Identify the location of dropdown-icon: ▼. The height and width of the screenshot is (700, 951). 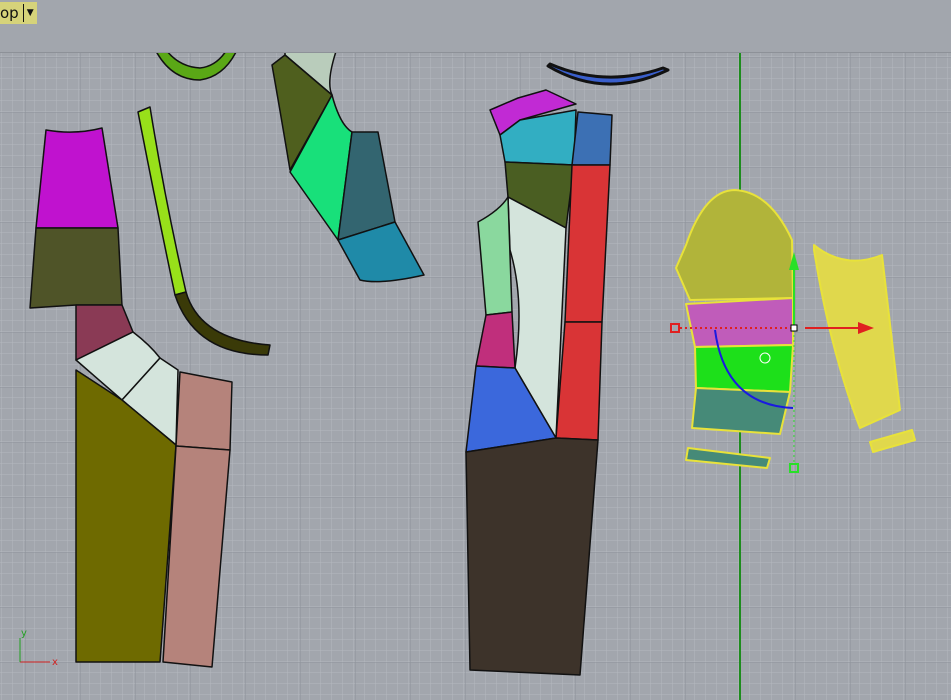
(30, 13).